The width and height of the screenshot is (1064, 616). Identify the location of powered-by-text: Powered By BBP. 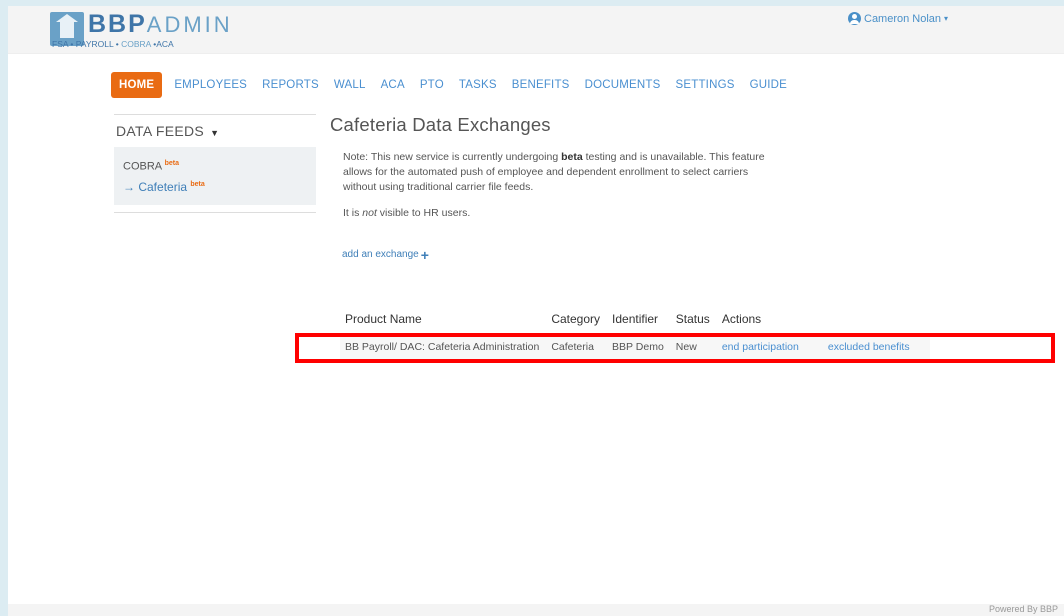
(1023, 609).